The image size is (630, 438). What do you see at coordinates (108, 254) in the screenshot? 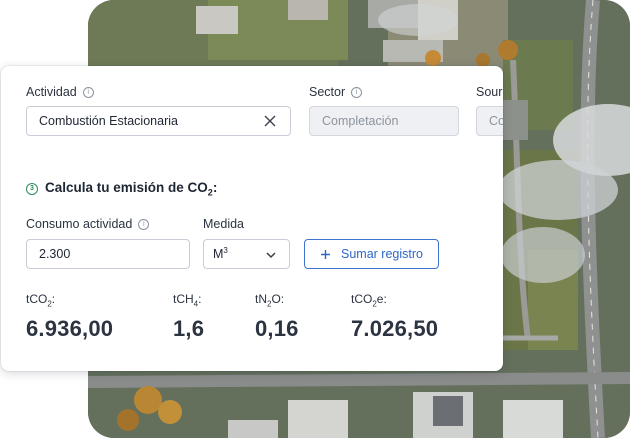
I see `consumo-input: 2.300` at bounding box center [108, 254].